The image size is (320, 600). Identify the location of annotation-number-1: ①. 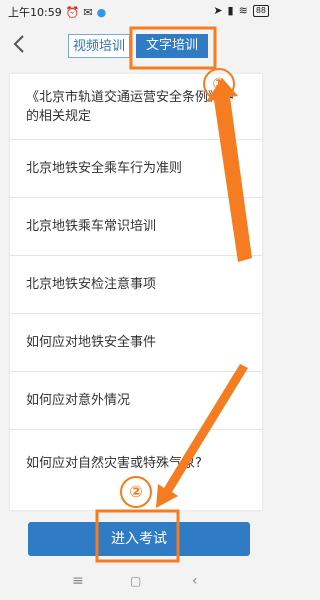
(219, 84).